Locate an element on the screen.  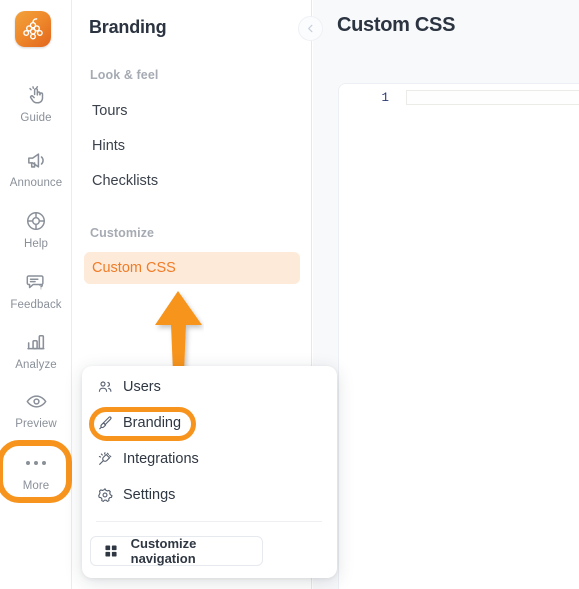
plug-icon is located at coordinates (104, 459).